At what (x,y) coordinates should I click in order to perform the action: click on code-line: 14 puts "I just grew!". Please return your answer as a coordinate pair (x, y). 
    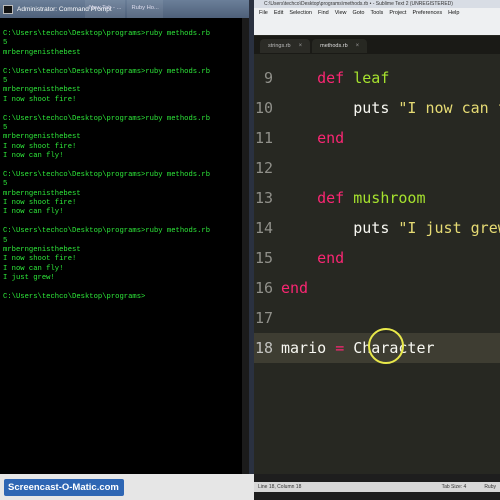
    Looking at the image, I should click on (377, 228).